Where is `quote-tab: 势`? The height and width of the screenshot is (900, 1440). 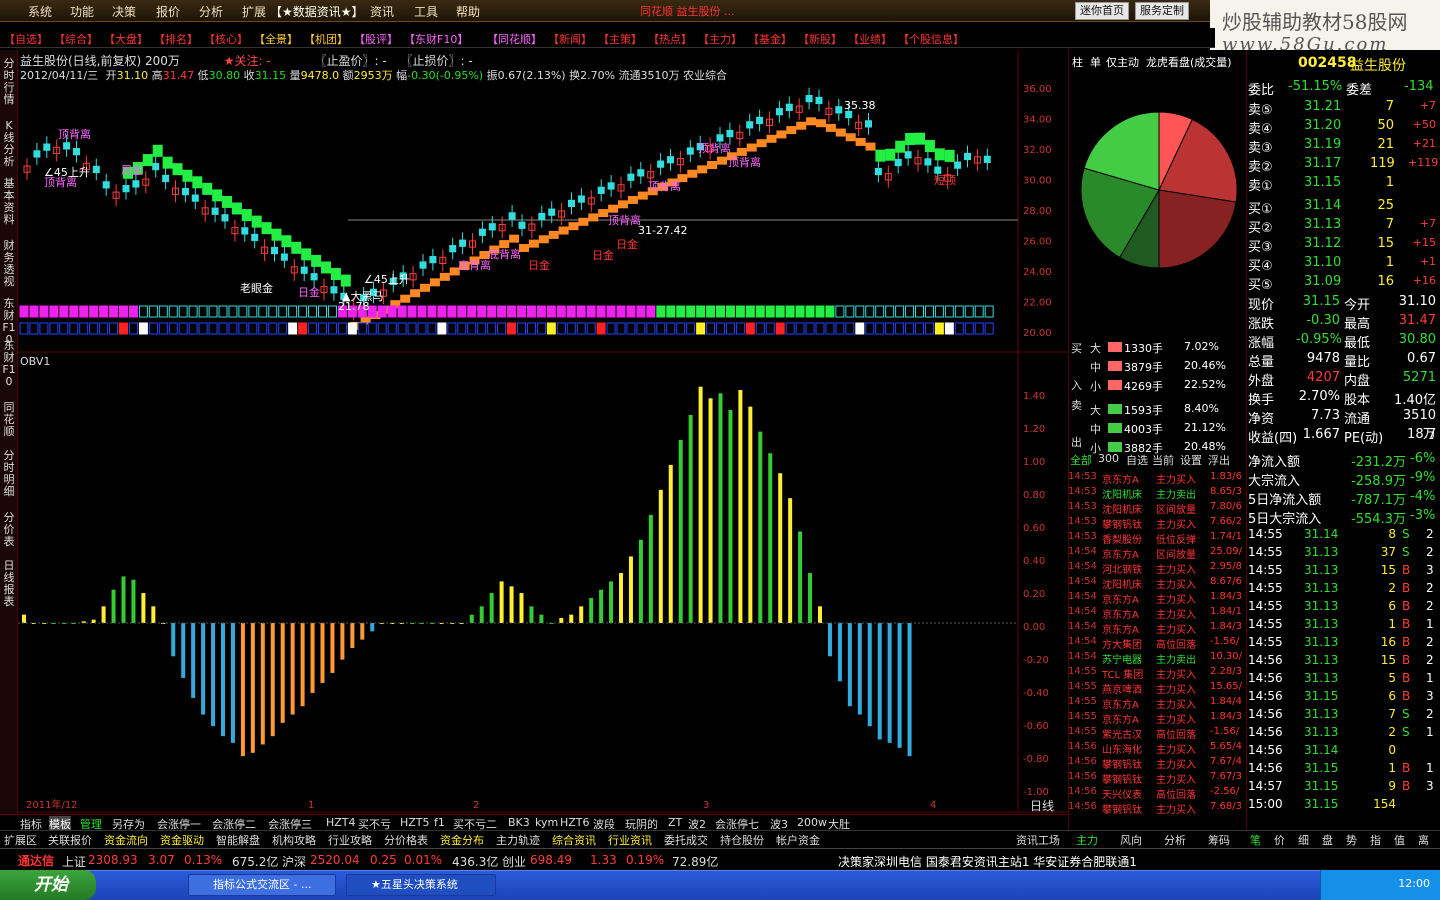
quote-tab: 势 is located at coordinates (1351, 840).